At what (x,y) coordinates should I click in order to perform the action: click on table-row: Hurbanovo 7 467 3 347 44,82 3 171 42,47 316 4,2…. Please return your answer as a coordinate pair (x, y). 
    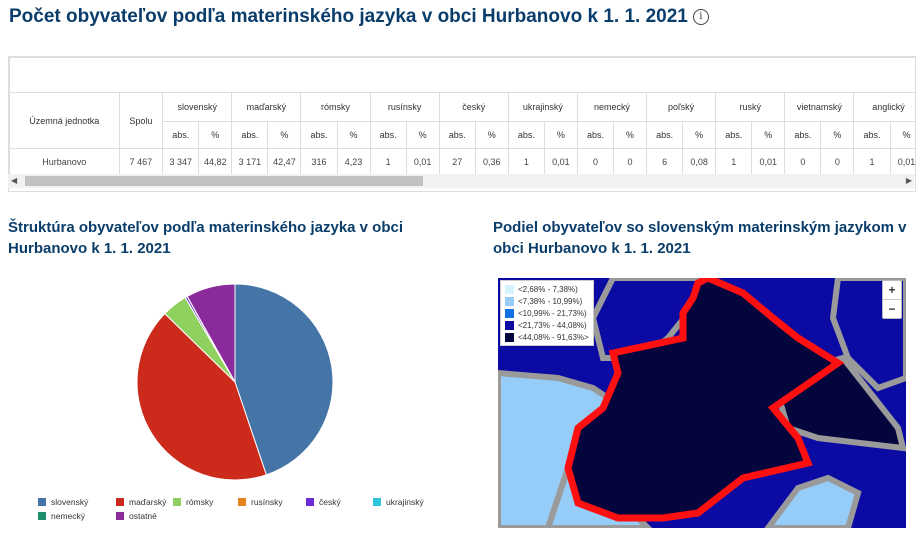
    Looking at the image, I should click on (462, 162).